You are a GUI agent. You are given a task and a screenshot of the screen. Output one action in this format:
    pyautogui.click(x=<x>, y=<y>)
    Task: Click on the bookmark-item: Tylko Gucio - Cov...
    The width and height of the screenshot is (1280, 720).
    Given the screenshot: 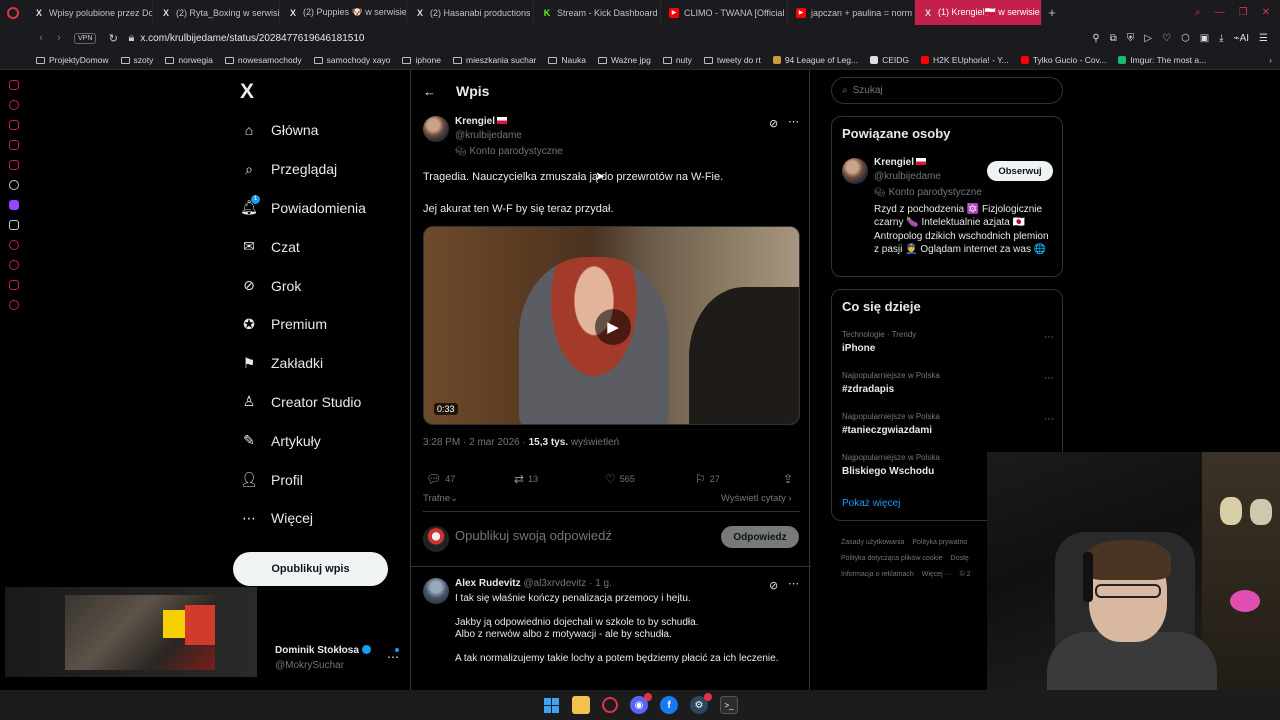 What is the action you would take?
    pyautogui.click(x=1063, y=60)
    